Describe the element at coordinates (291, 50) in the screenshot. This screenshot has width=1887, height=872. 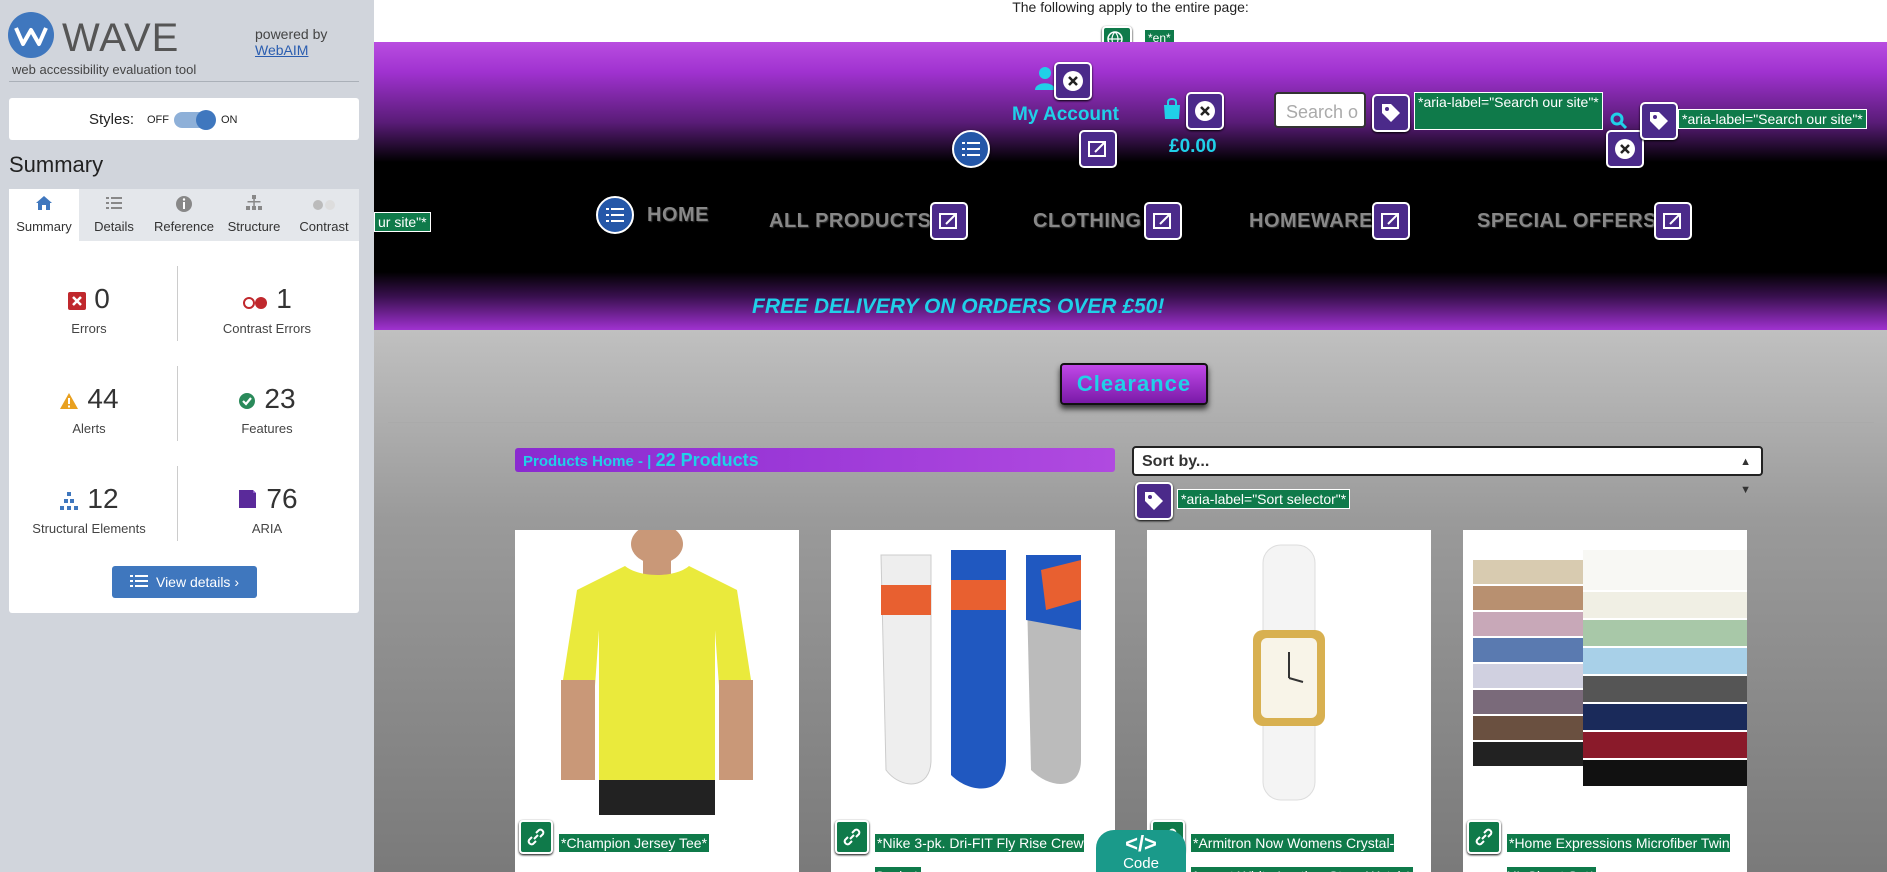
I see `webaim-link: WebAIM` at that location.